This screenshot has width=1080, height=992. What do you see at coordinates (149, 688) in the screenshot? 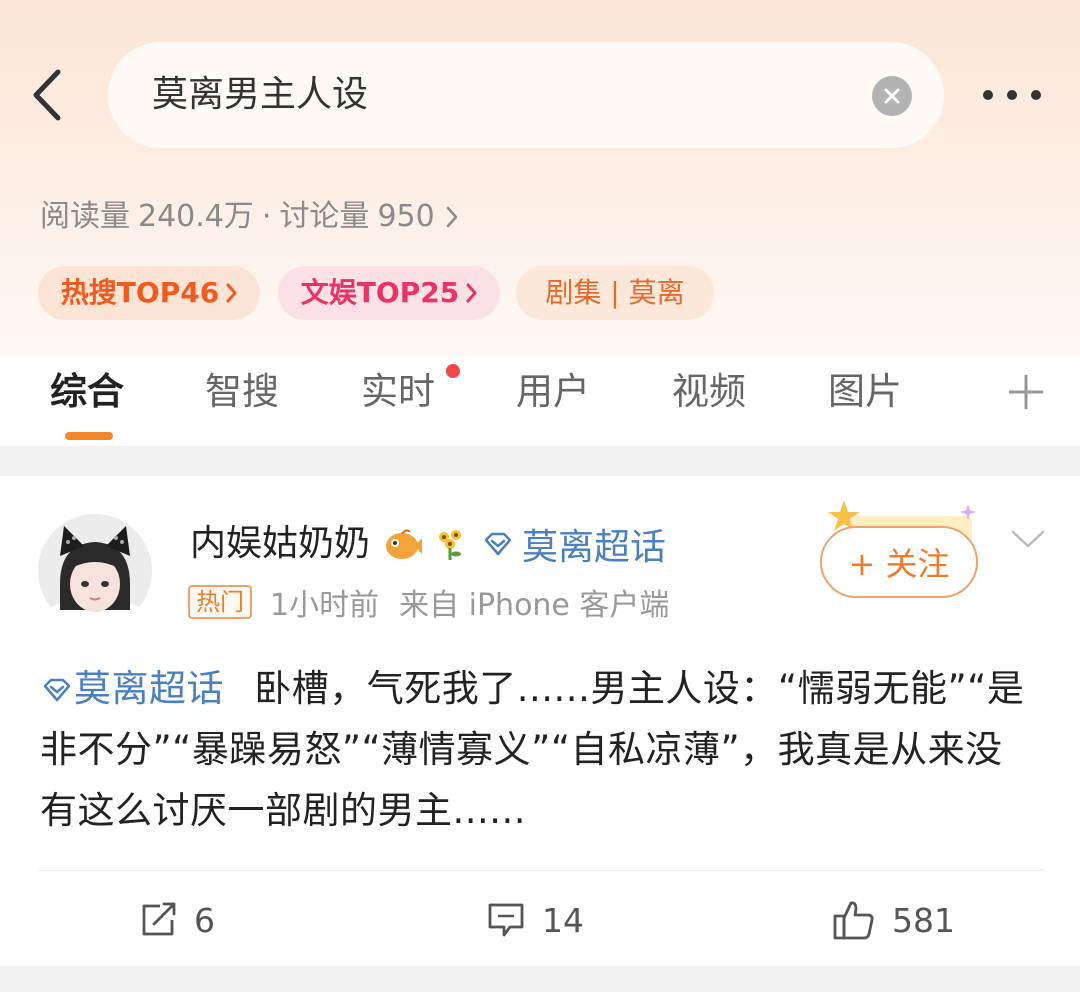
I see `inline-super-topic-label: 莫离超话` at bounding box center [149, 688].